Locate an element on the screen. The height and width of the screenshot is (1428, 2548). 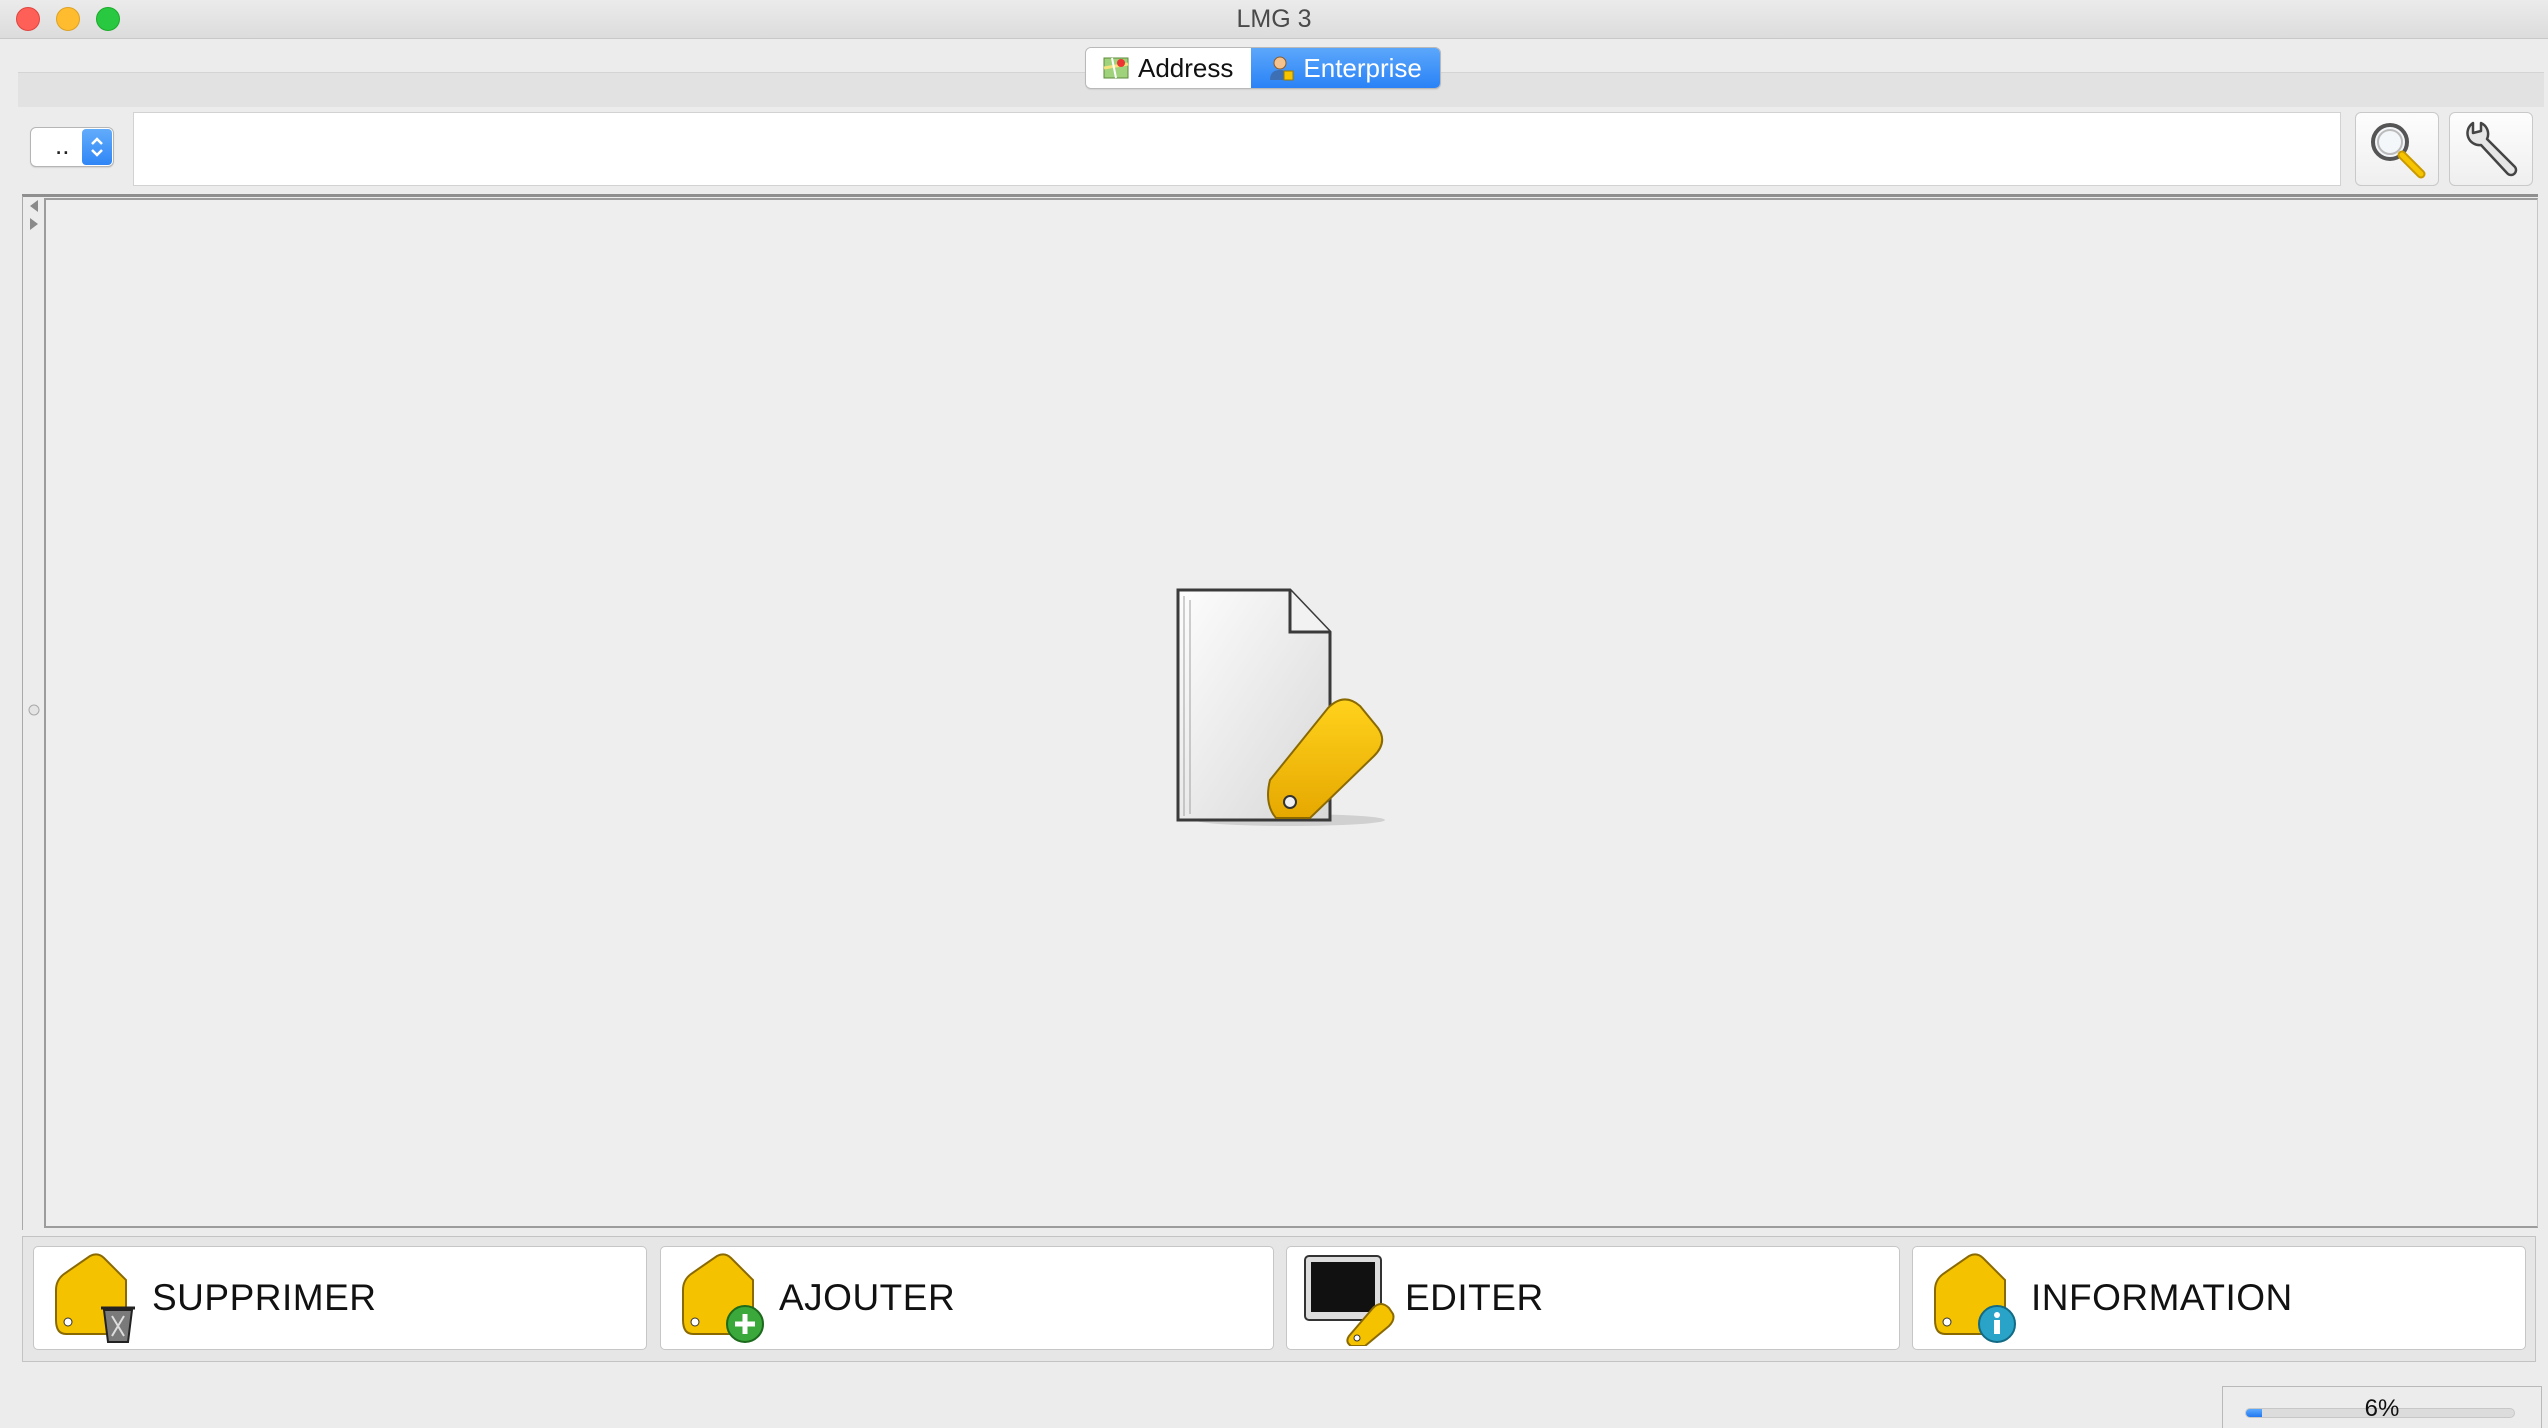
side-collapse-handle is located at coordinates (33, 713).